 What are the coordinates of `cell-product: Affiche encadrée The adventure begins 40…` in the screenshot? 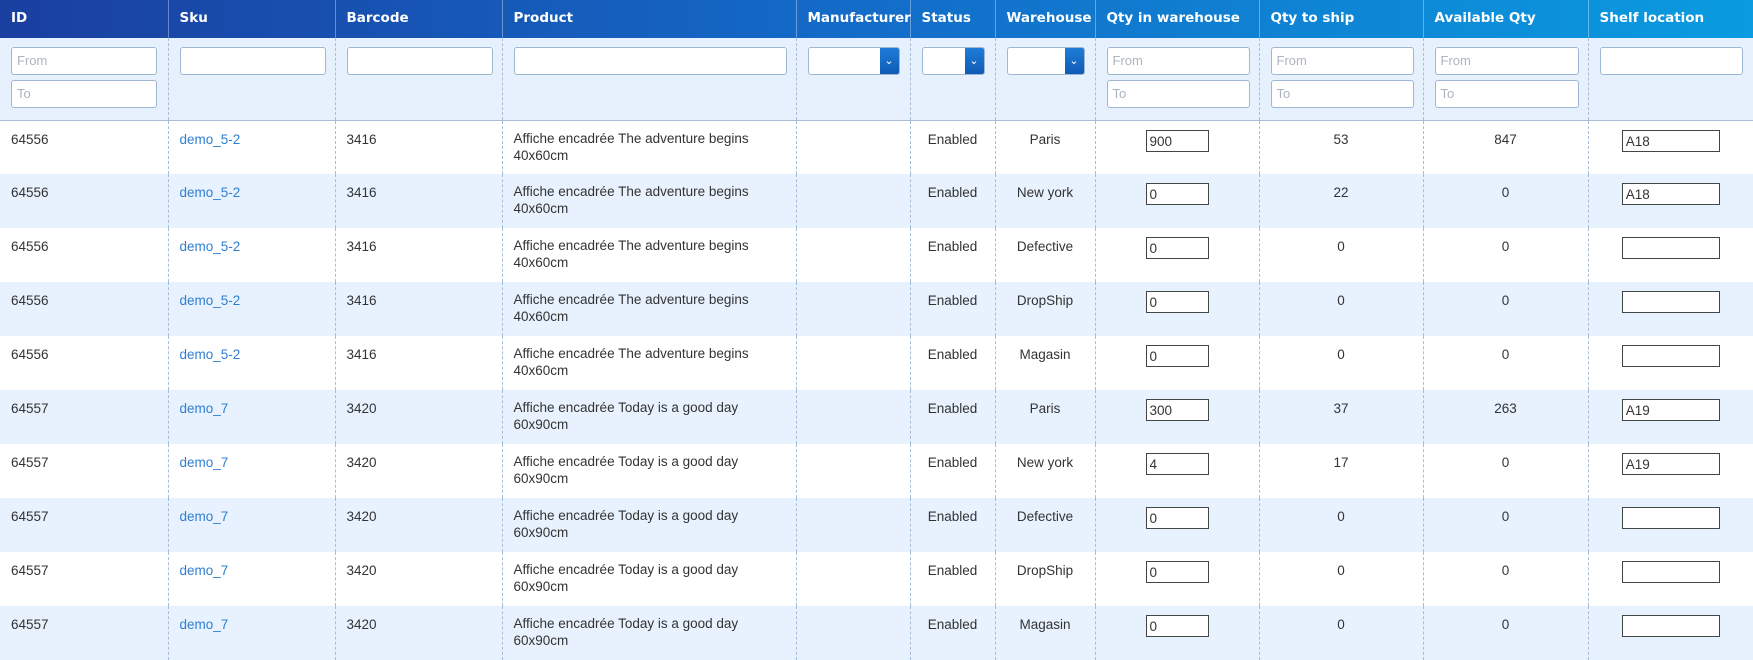 It's located at (649, 309).